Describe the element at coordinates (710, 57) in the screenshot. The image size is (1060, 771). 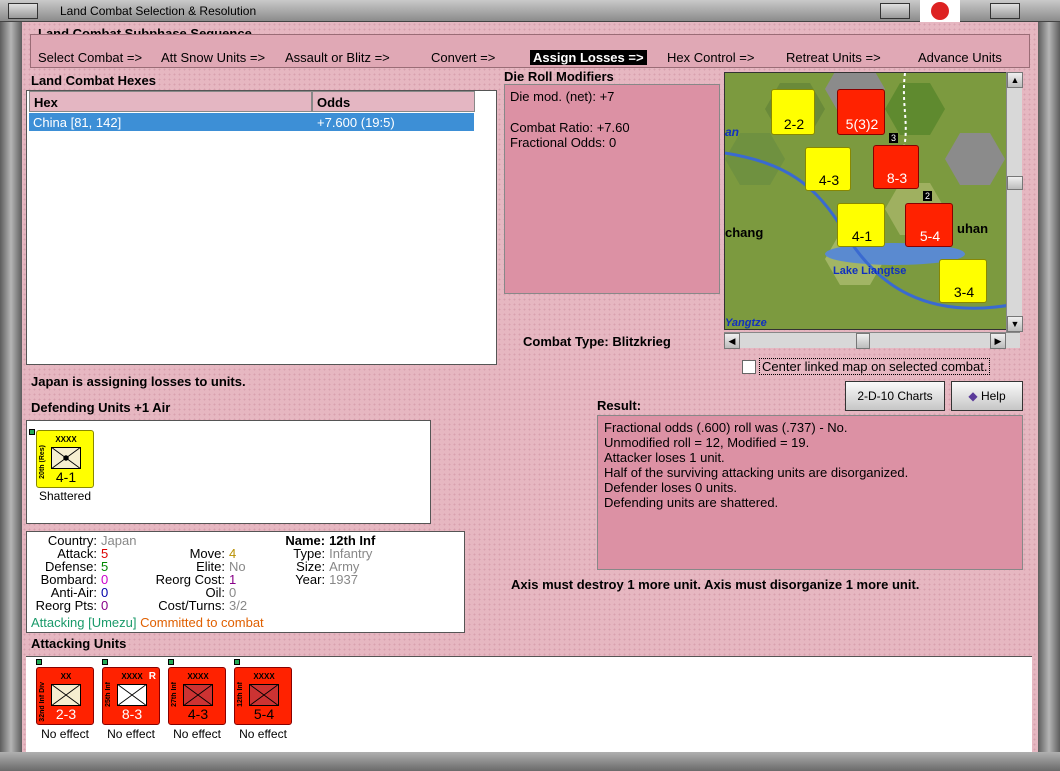
I see `step-hex-control: Hex Control =>` at that location.